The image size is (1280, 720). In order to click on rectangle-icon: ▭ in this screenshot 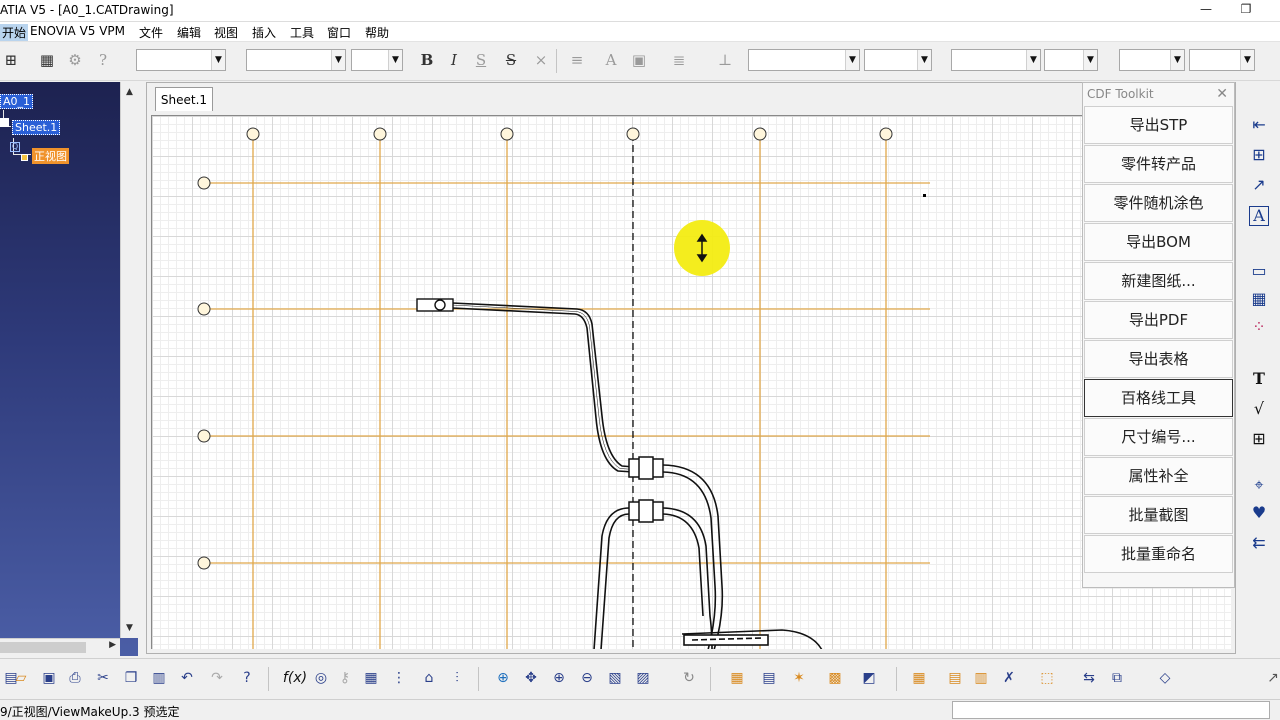, I will do `click(1259, 271)`.